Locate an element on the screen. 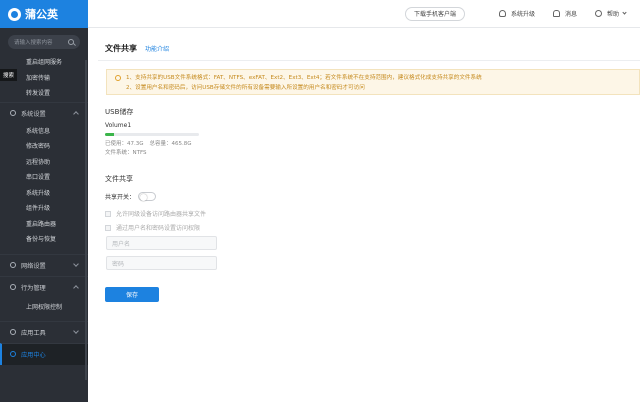 Image resolution: width=640 pixels, height=402 pixels. search-input: 请输入搜索内容 is located at coordinates (44, 42).